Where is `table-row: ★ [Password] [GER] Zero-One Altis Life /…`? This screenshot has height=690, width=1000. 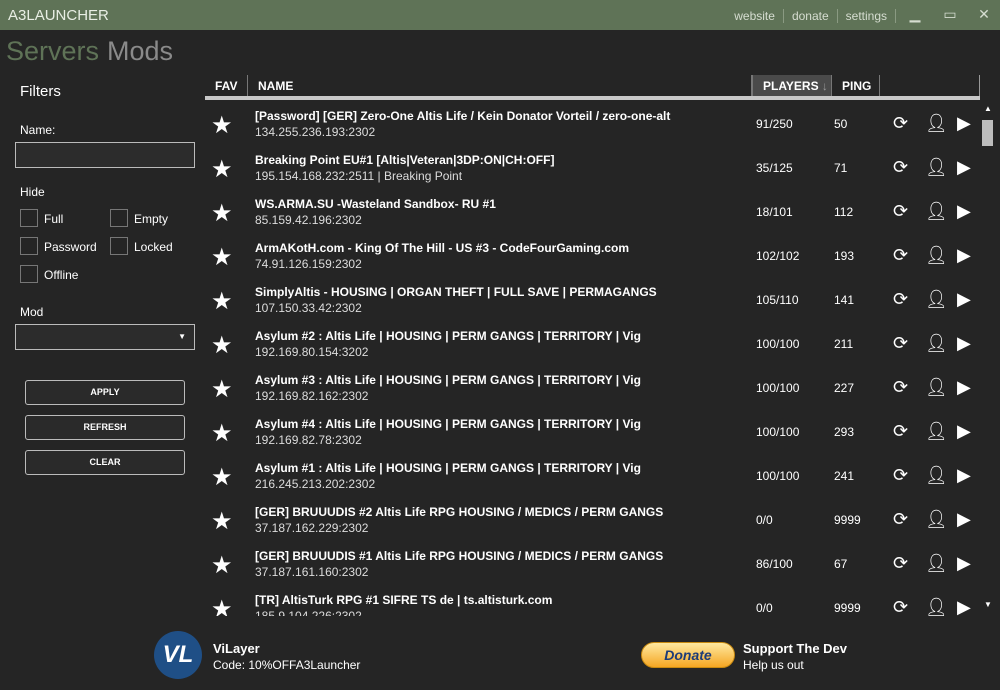 table-row: ★ [Password] [GER] Zero-One Altis Life /… is located at coordinates (592, 124).